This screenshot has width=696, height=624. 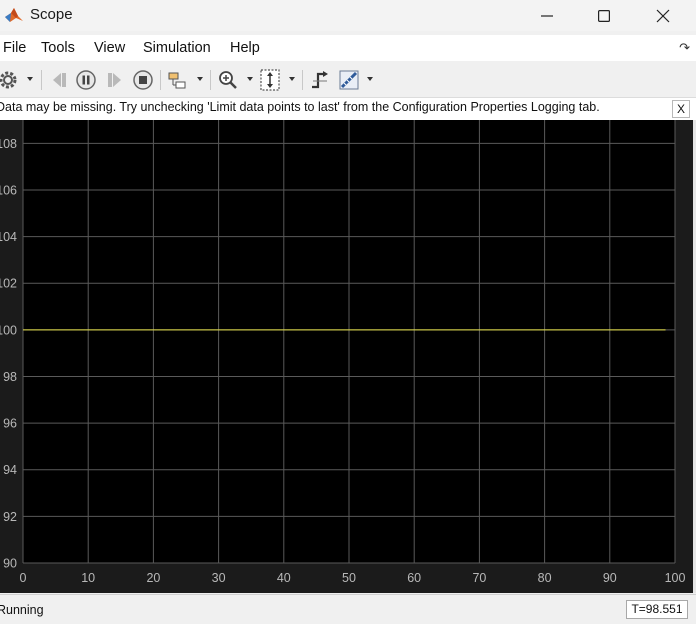 I want to click on highlight-block-button, so click(x=178, y=80).